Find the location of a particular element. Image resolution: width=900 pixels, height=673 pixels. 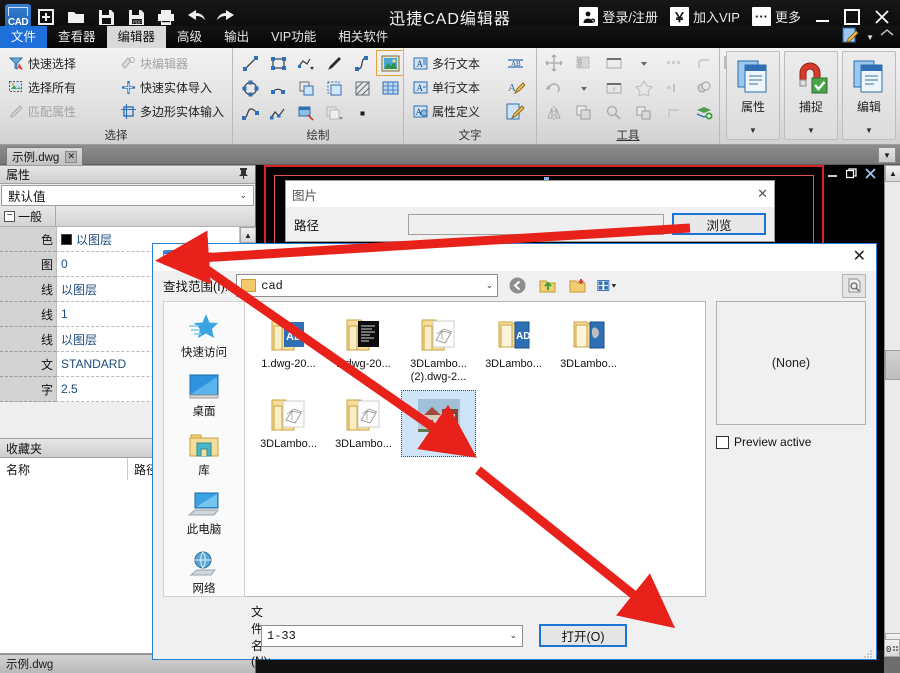

scale-dropdown-icon is located at coordinates (644, 63).